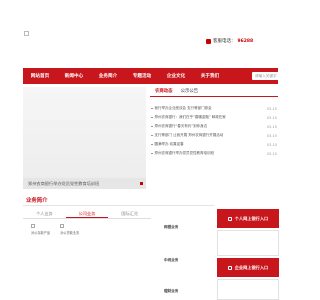  I want to click on personal-ebank-button: 个人网上银行入口, so click(248, 218).